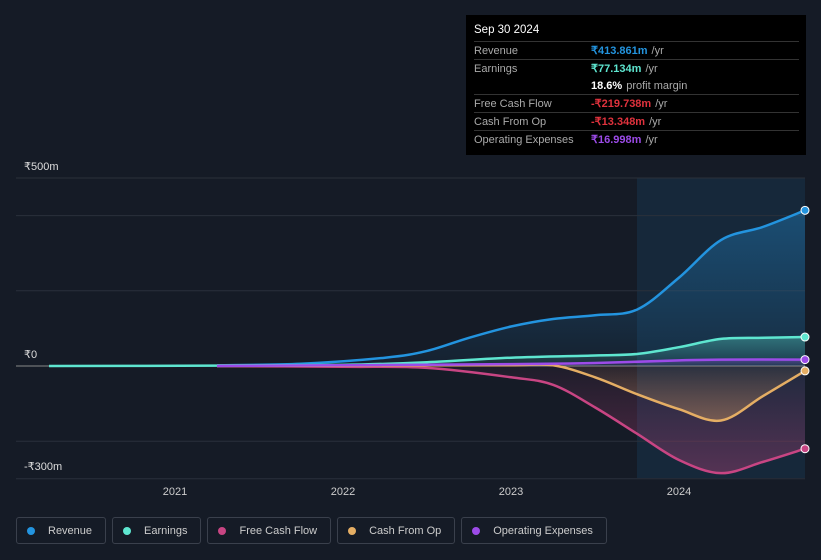 The height and width of the screenshot is (560, 821). Describe the element at coordinates (618, 122) in the screenshot. I see `tooltip-value: -₹13.348m` at that location.